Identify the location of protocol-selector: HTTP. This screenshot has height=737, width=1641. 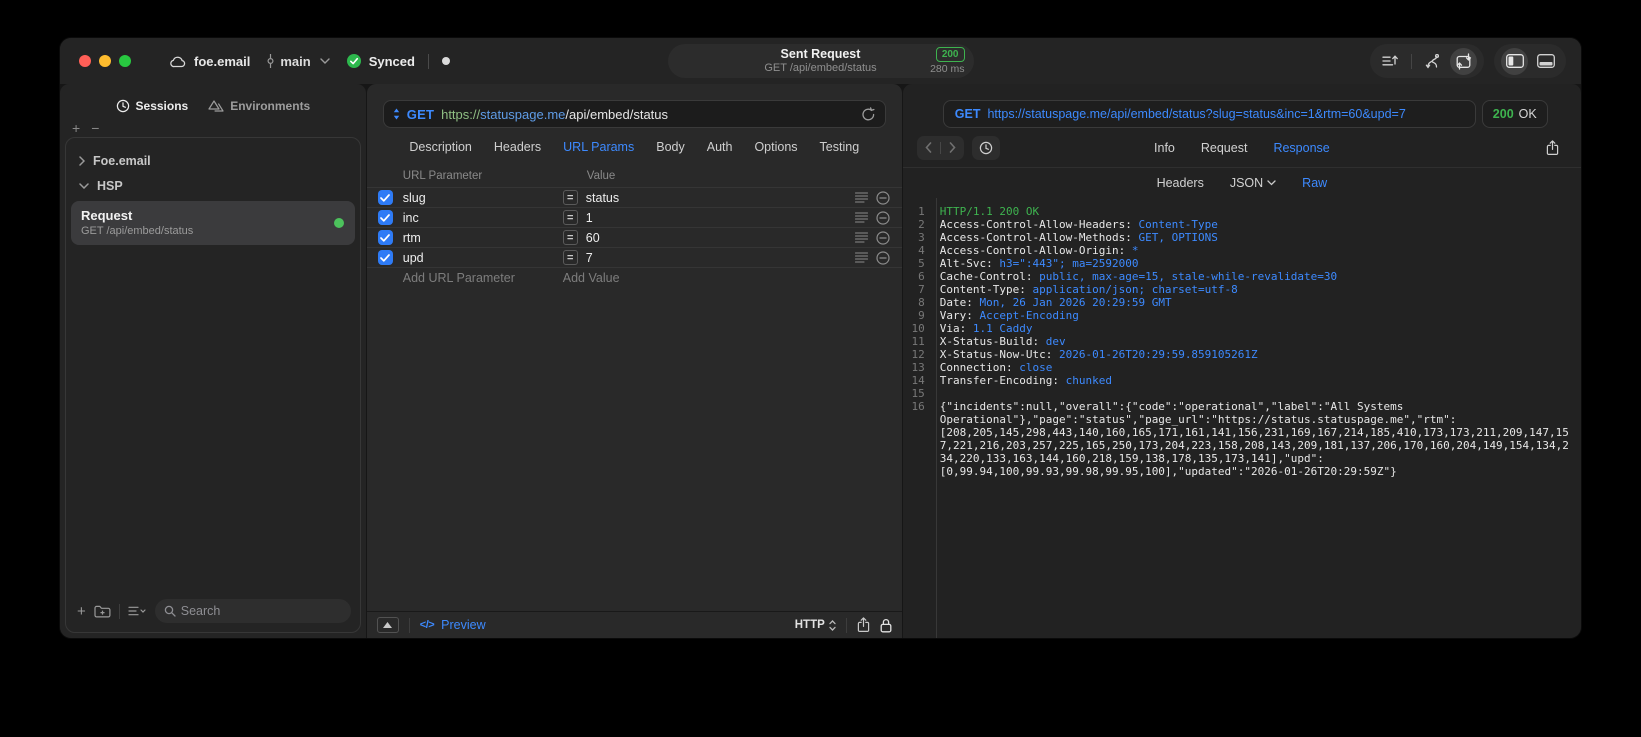
(815, 625).